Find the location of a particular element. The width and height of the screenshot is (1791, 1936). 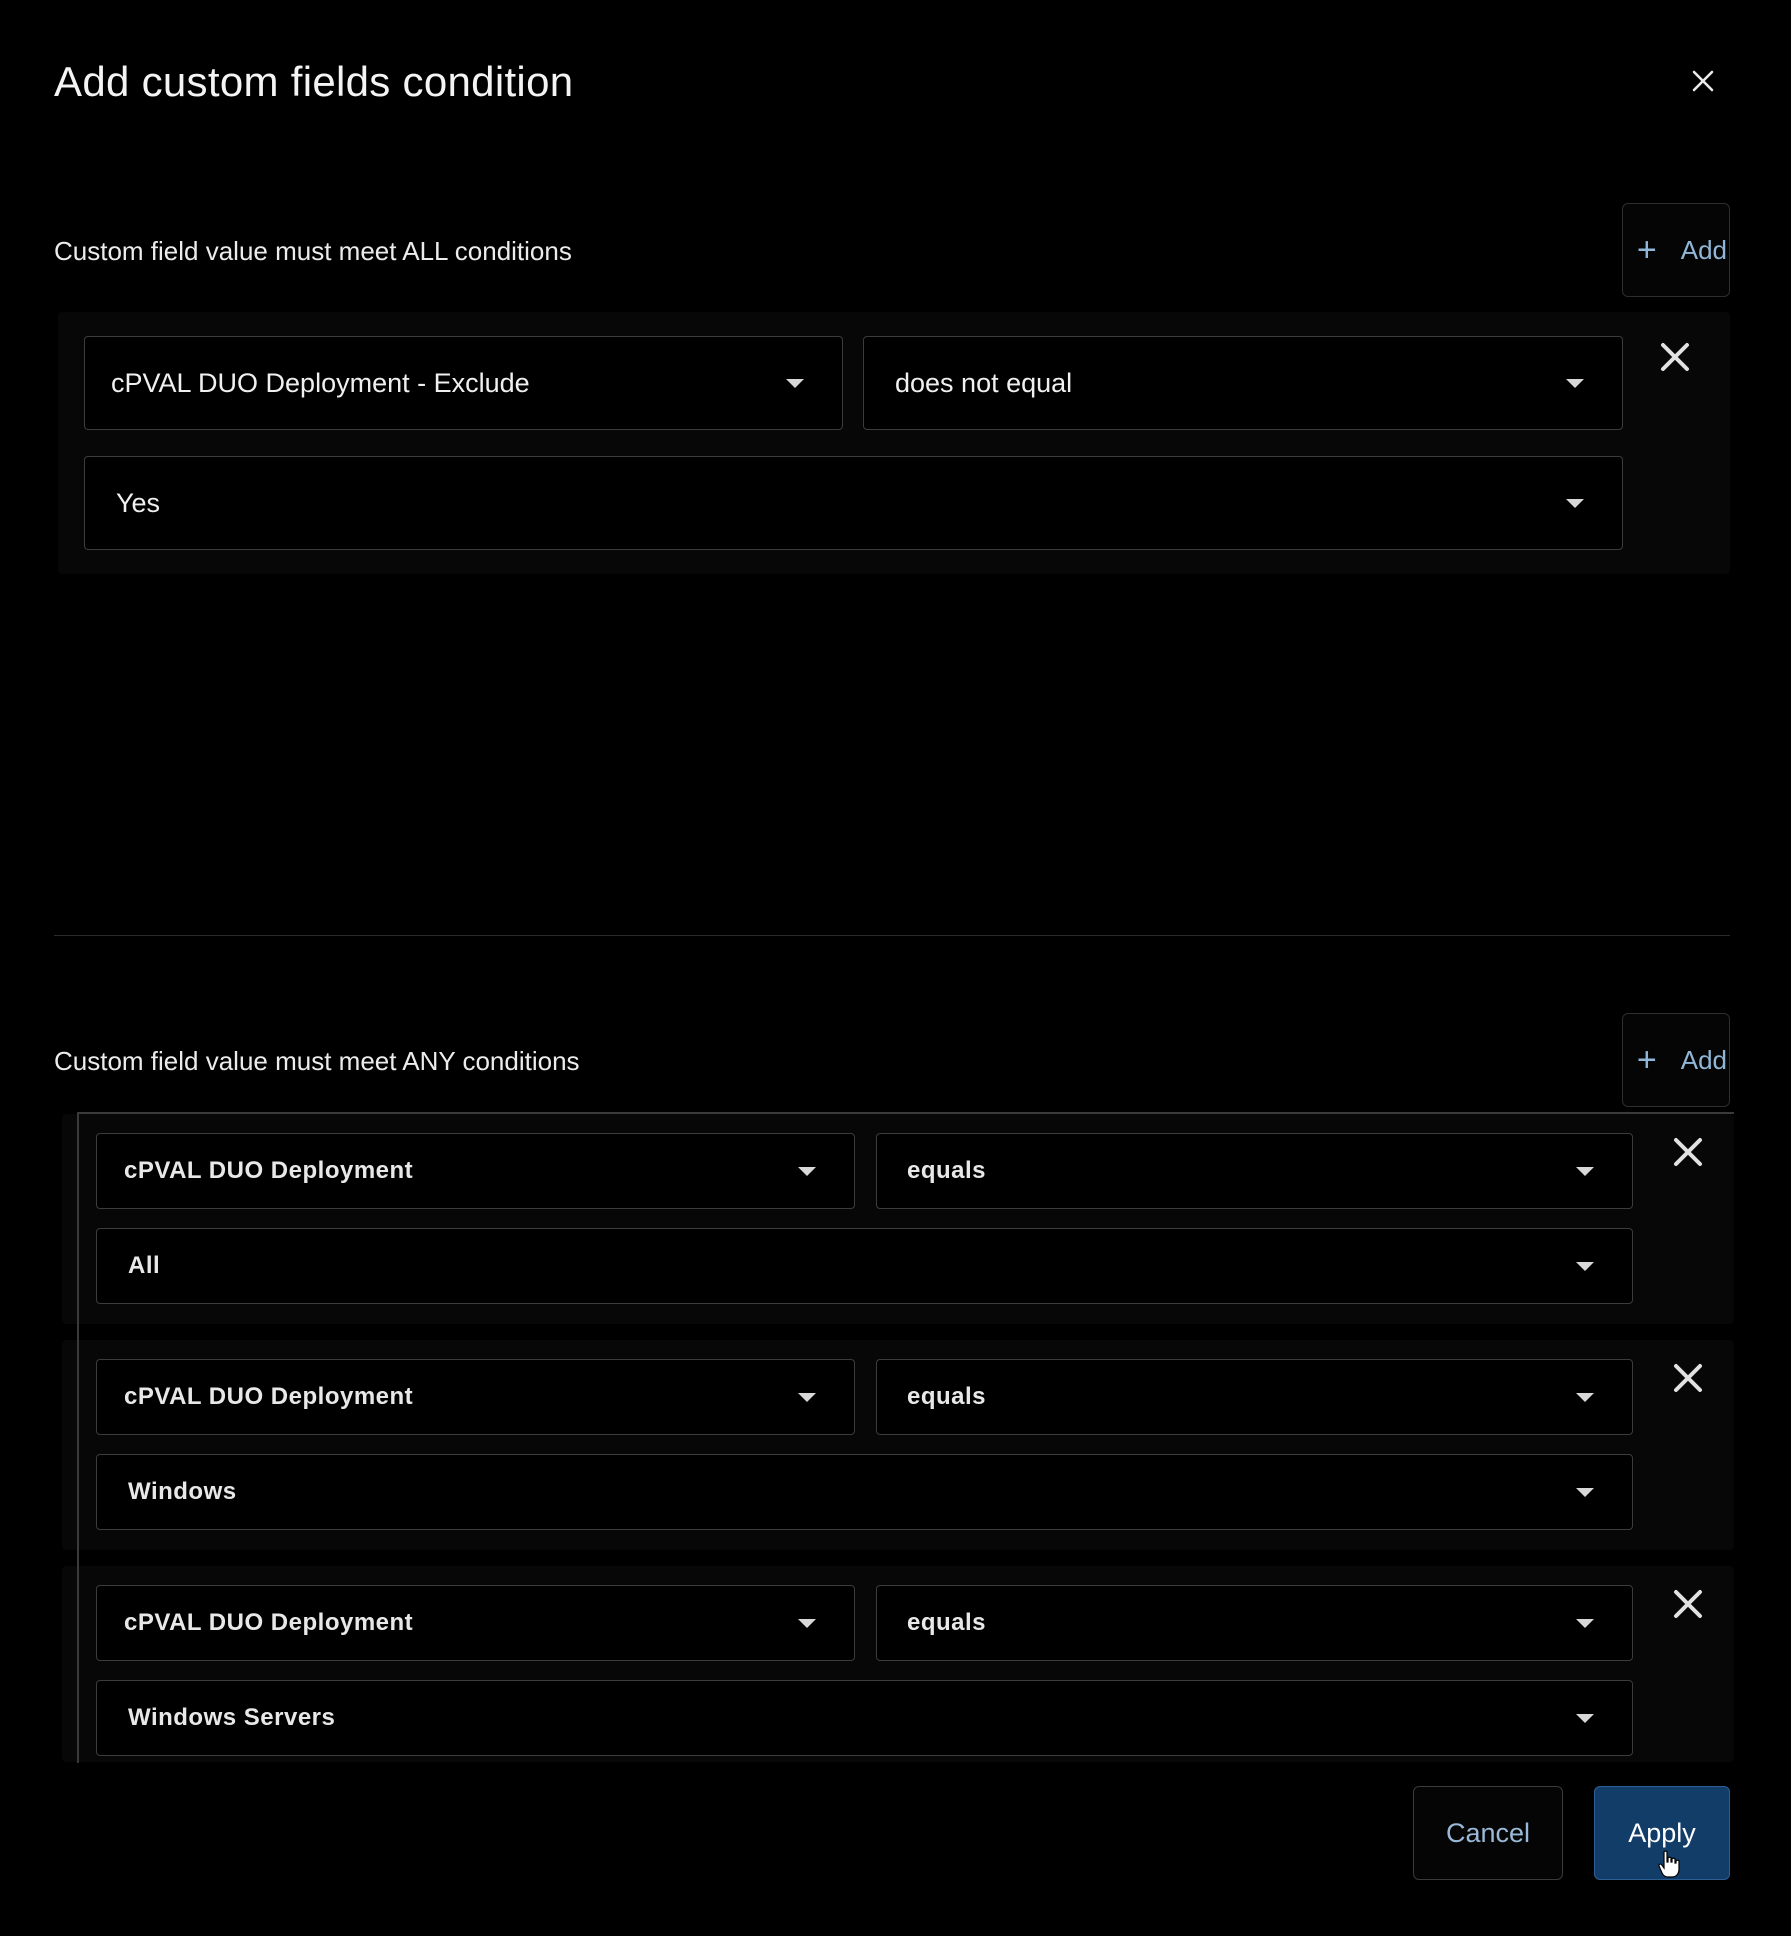

value-select: All is located at coordinates (864, 1266).